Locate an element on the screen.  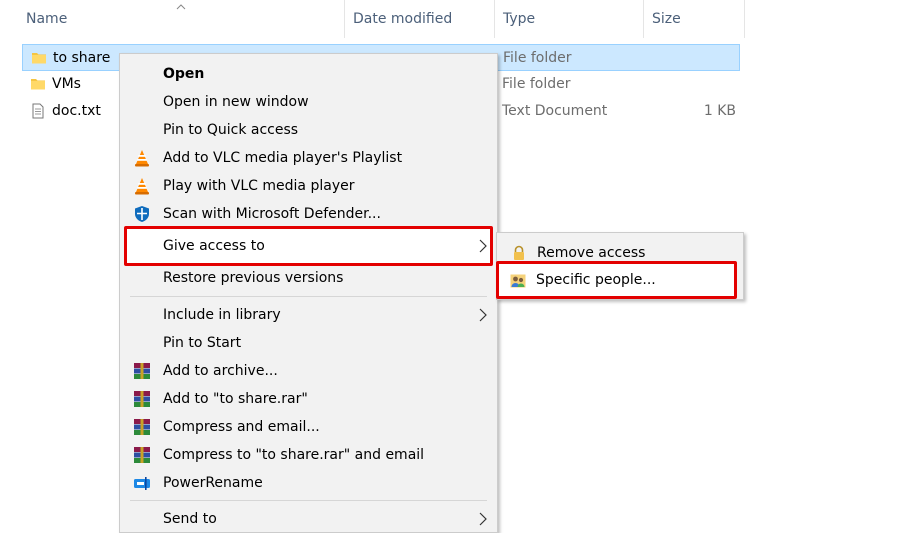
file-name: VMs is located at coordinates (66, 84).